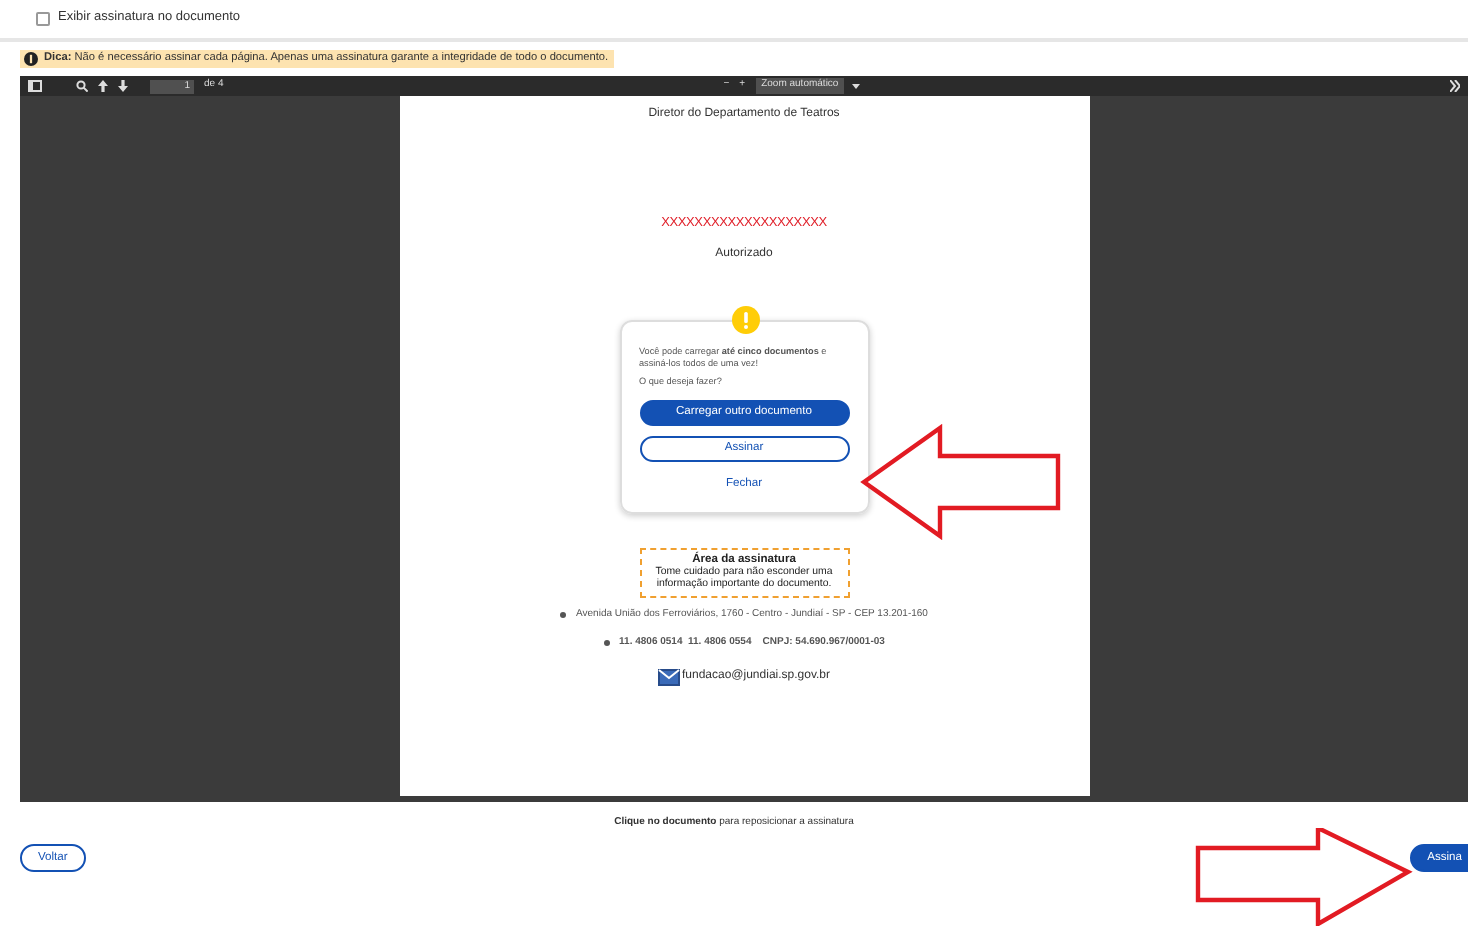 The height and width of the screenshot is (926, 1468). Describe the element at coordinates (668, 676) in the screenshot. I see `envelope-icon` at that location.